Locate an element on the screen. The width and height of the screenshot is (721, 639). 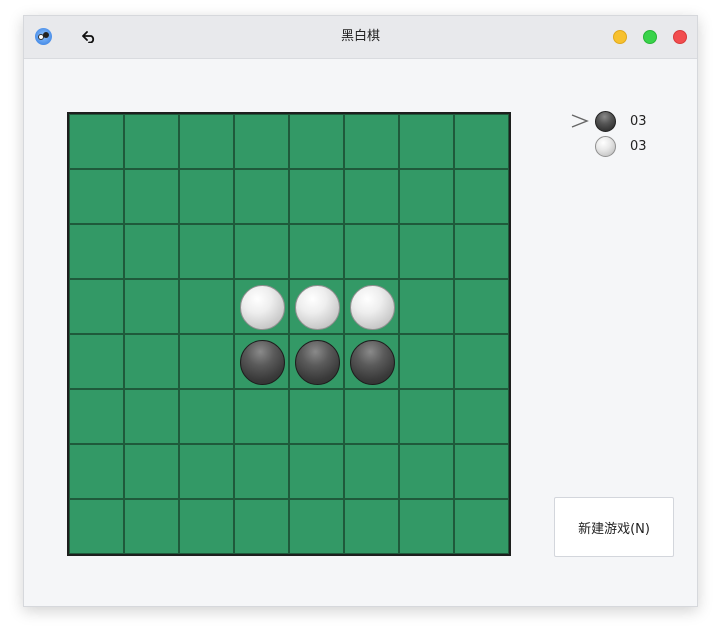
reversi-app-icon is located at coordinates (43, 36).